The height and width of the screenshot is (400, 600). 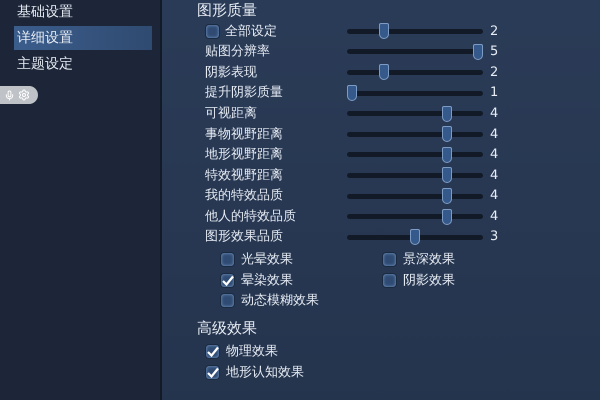 I want to click on option-label: 动态模糊效果, so click(x=280, y=301).